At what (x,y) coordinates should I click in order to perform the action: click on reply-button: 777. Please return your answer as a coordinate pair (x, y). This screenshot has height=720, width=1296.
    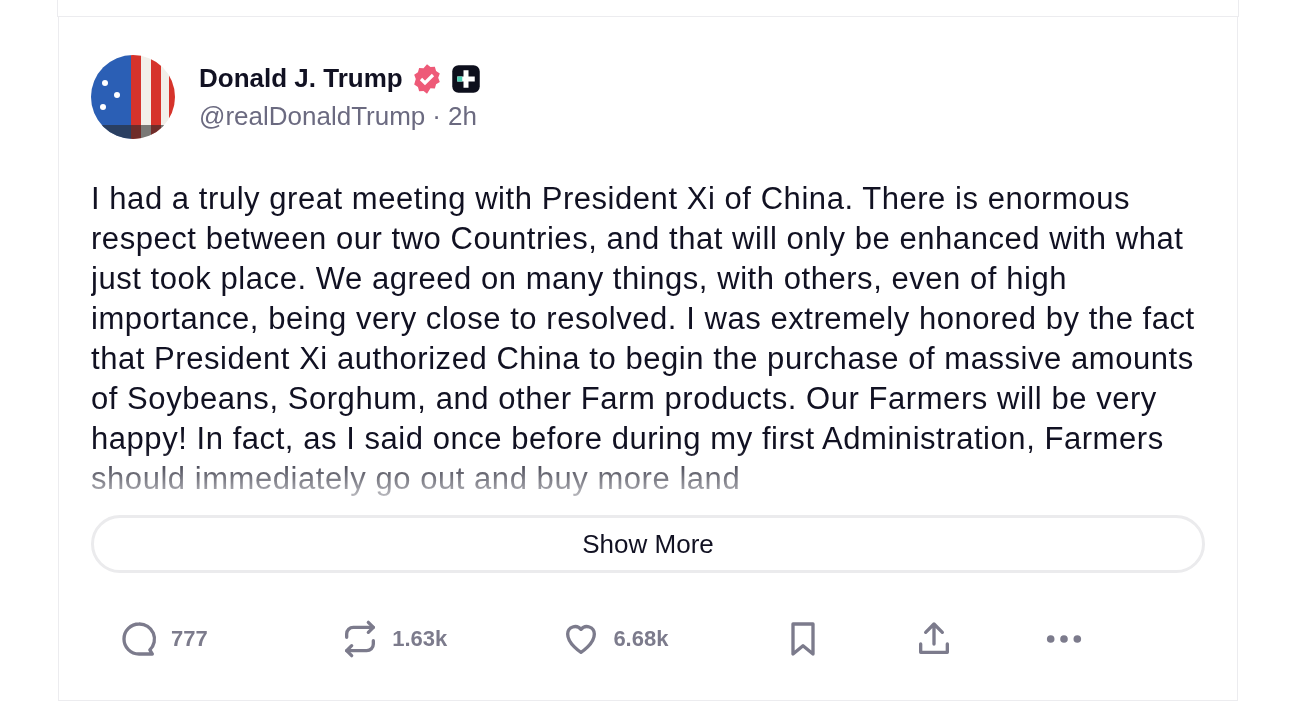
    Looking at the image, I should click on (184, 639).